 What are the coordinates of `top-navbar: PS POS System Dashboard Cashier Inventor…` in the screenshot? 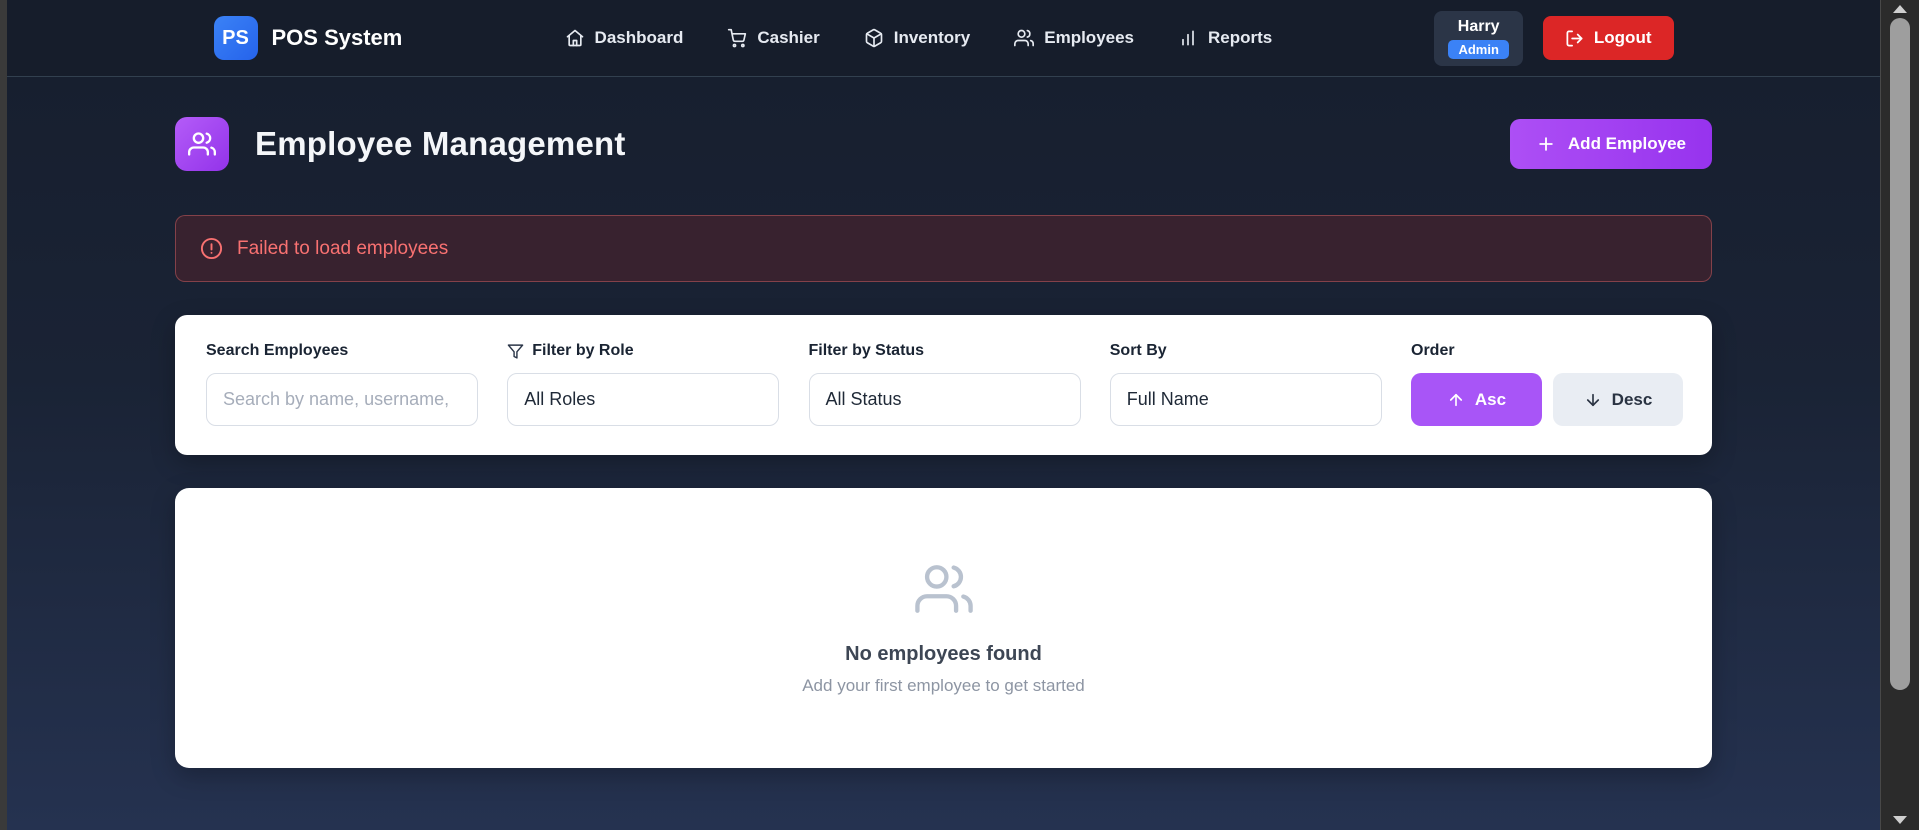 It's located at (943, 38).